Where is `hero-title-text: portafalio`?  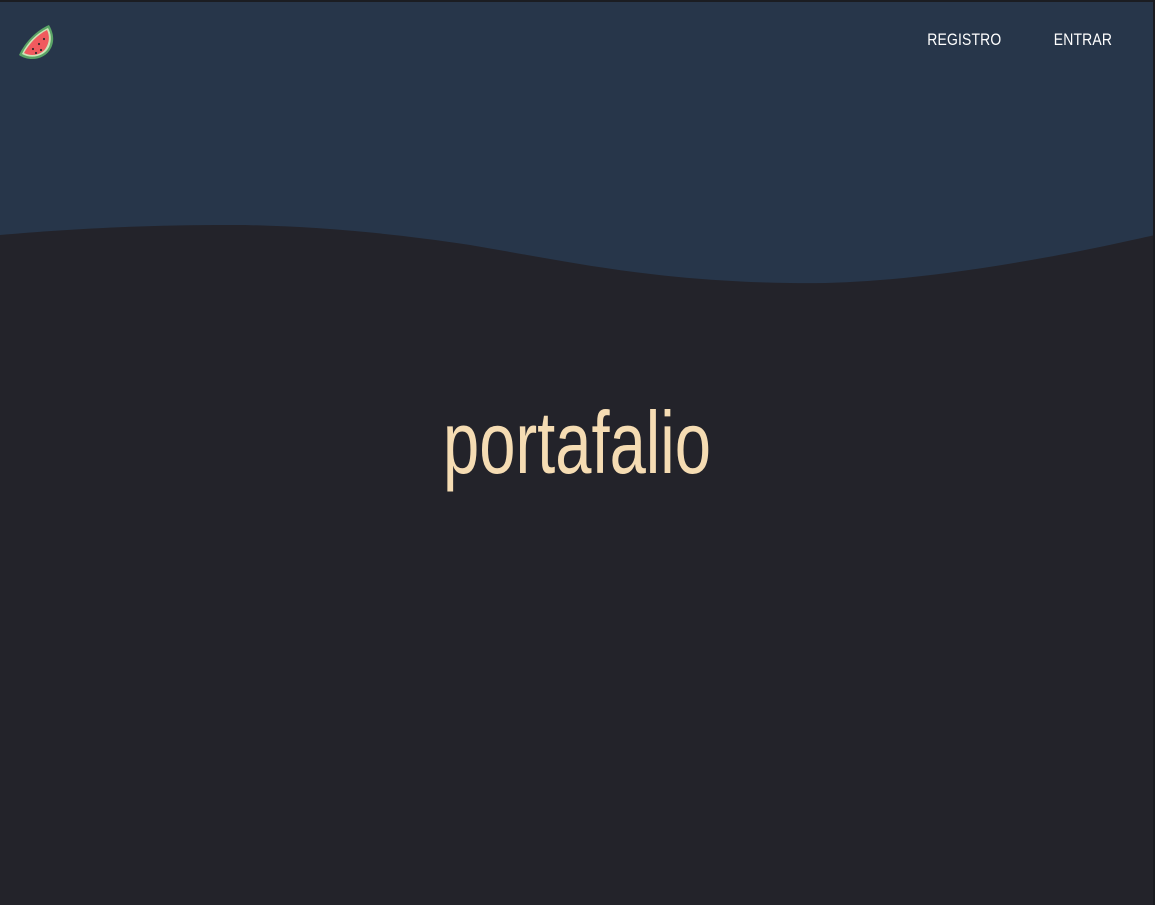 hero-title-text: portafalio is located at coordinates (577, 442).